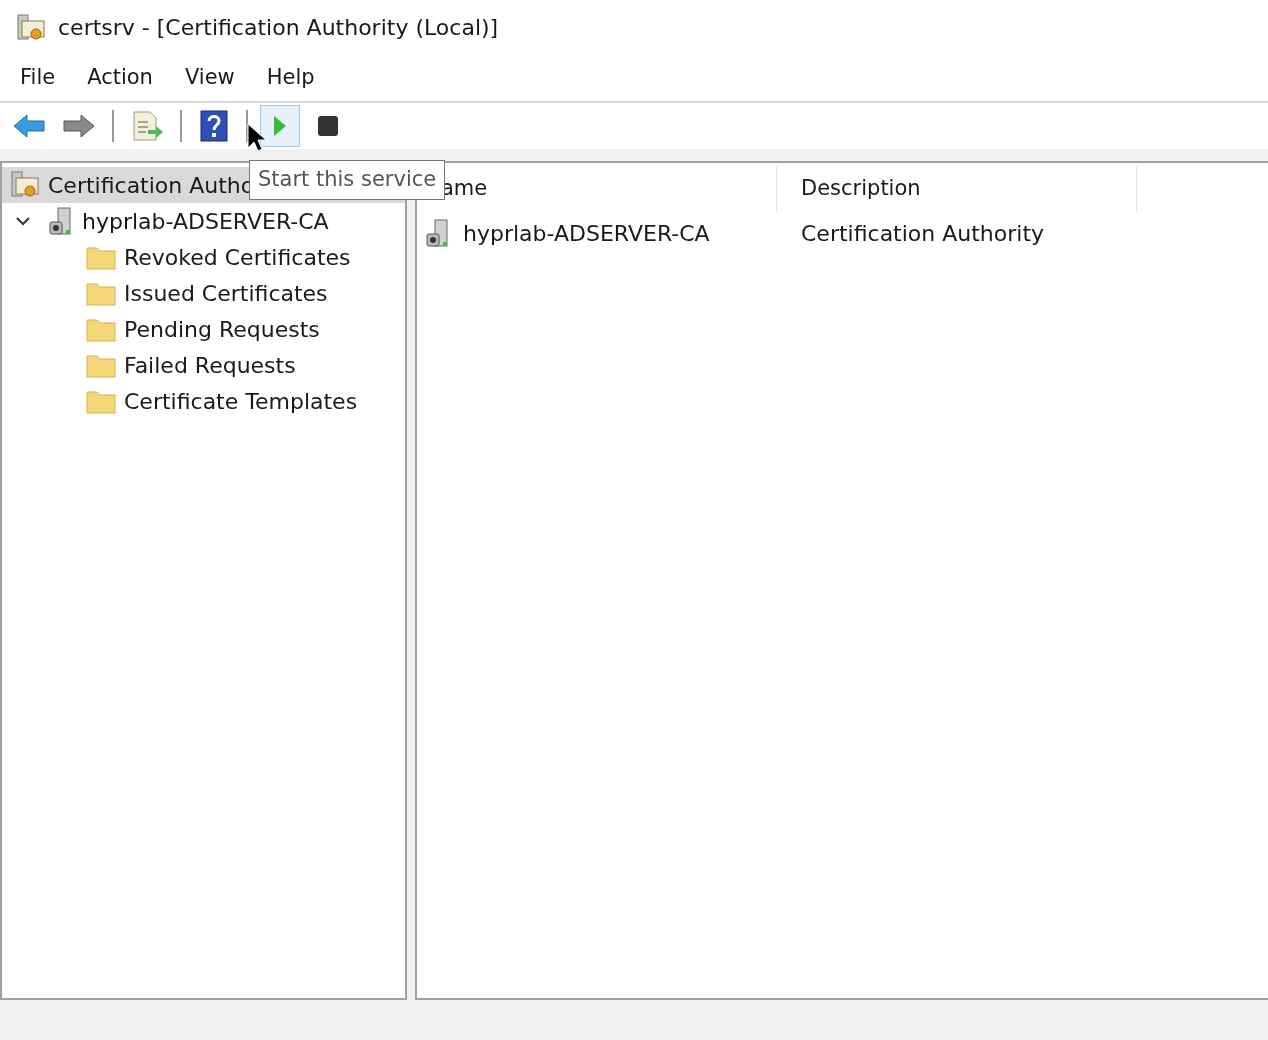  What do you see at coordinates (209, 78) in the screenshot?
I see `menu-item: View` at bounding box center [209, 78].